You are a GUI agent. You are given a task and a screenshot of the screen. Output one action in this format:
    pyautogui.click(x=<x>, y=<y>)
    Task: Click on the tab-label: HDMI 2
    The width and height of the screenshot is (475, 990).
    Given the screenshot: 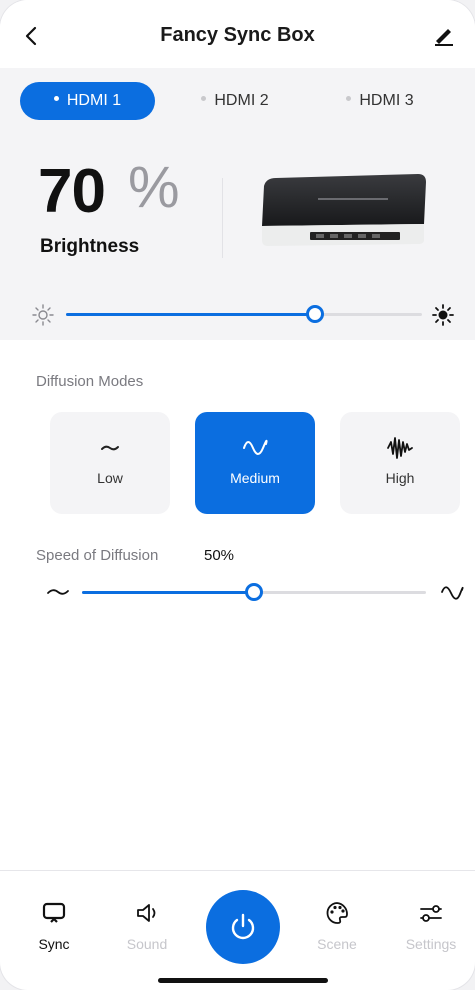 What is the action you would take?
    pyautogui.click(x=241, y=100)
    